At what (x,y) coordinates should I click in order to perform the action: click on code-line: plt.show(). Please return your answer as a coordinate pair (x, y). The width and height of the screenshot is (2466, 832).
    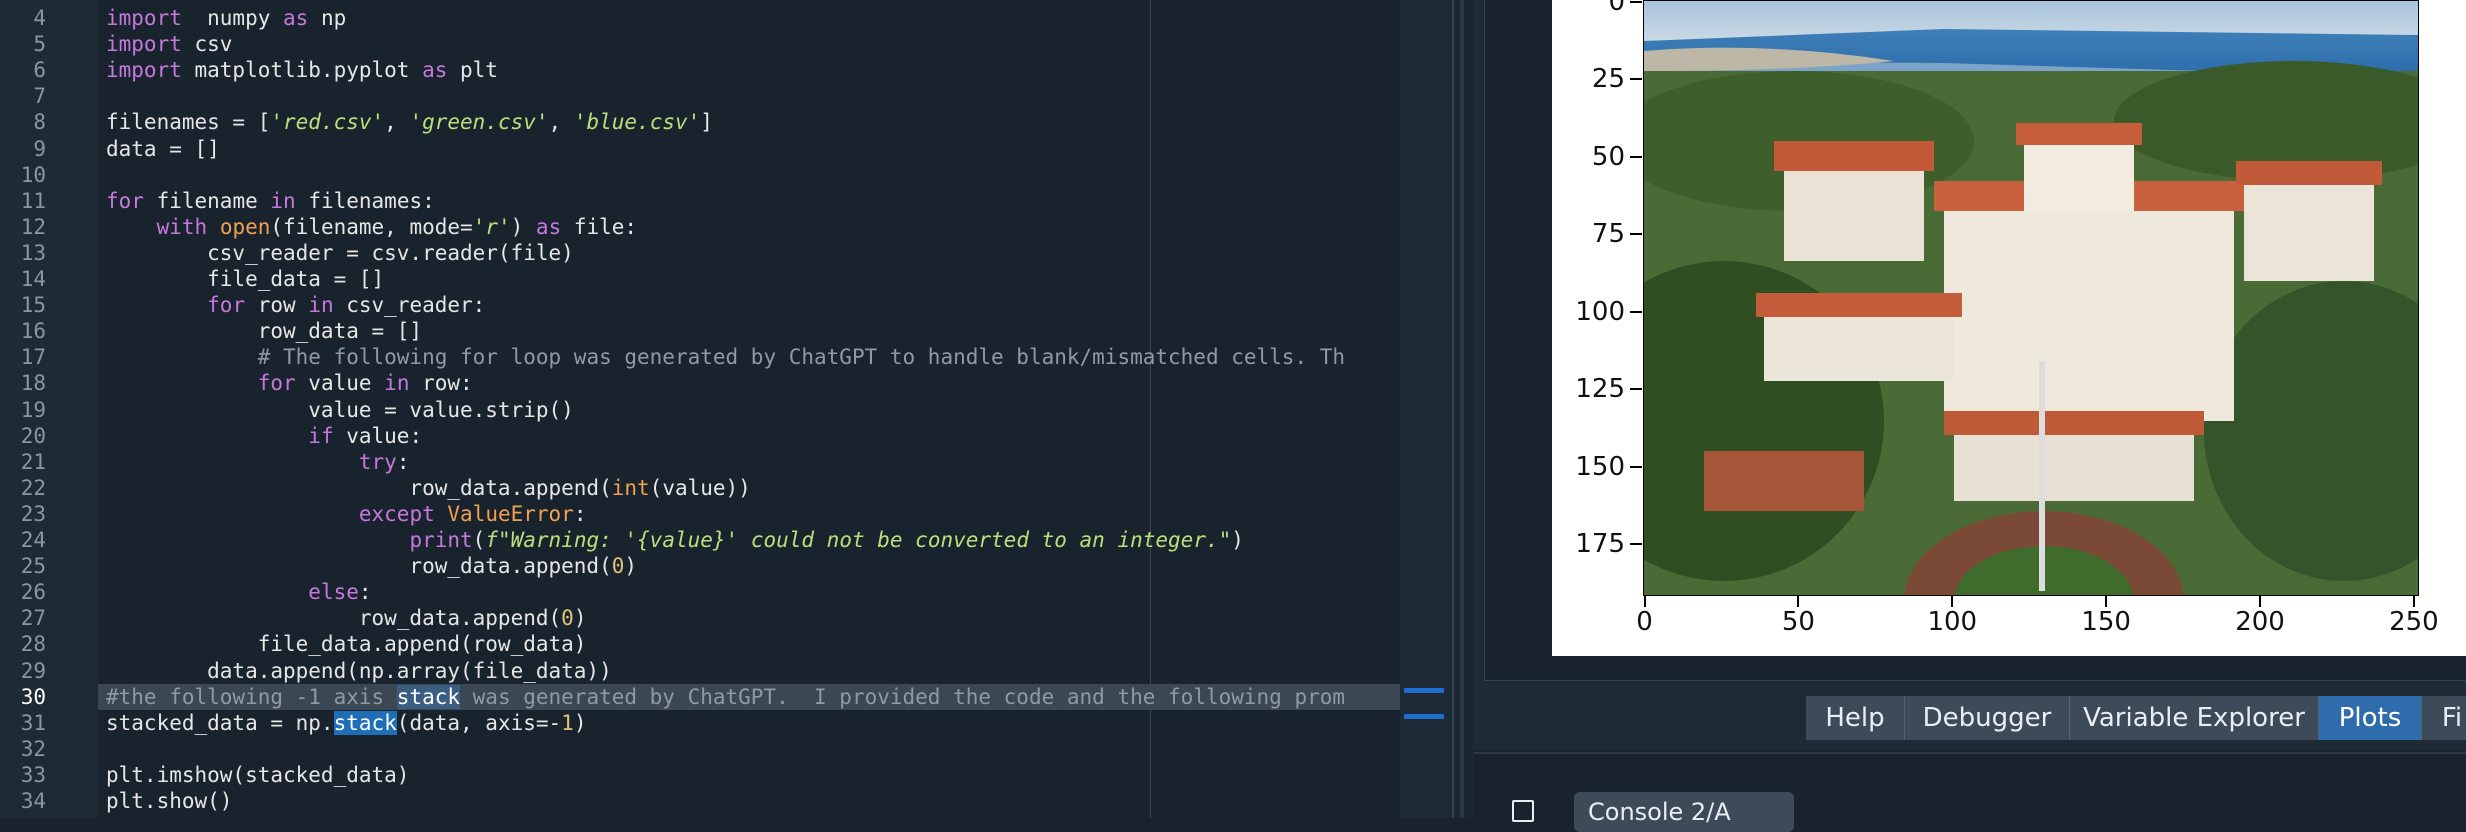
    Looking at the image, I should click on (169, 801).